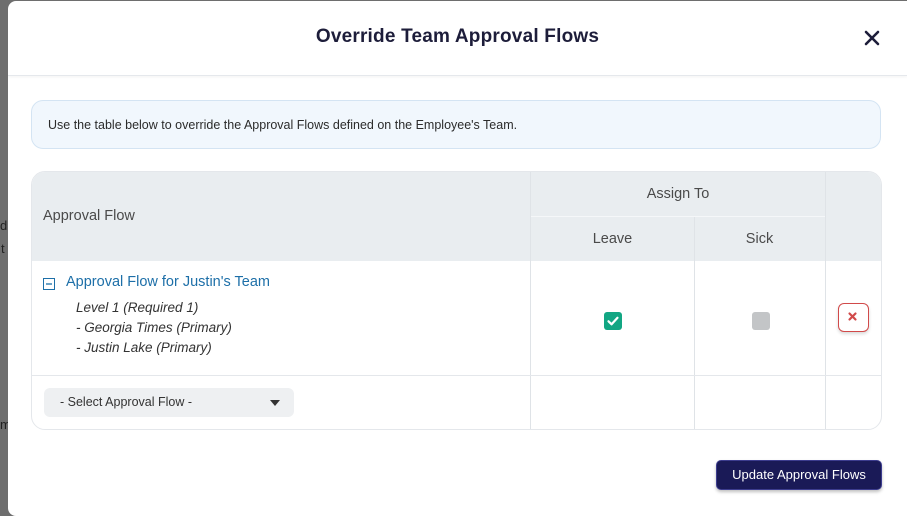 Image resolution: width=907 pixels, height=516 pixels. Describe the element at coordinates (759, 239) in the screenshot. I see `column-header-sick: Sick` at that location.